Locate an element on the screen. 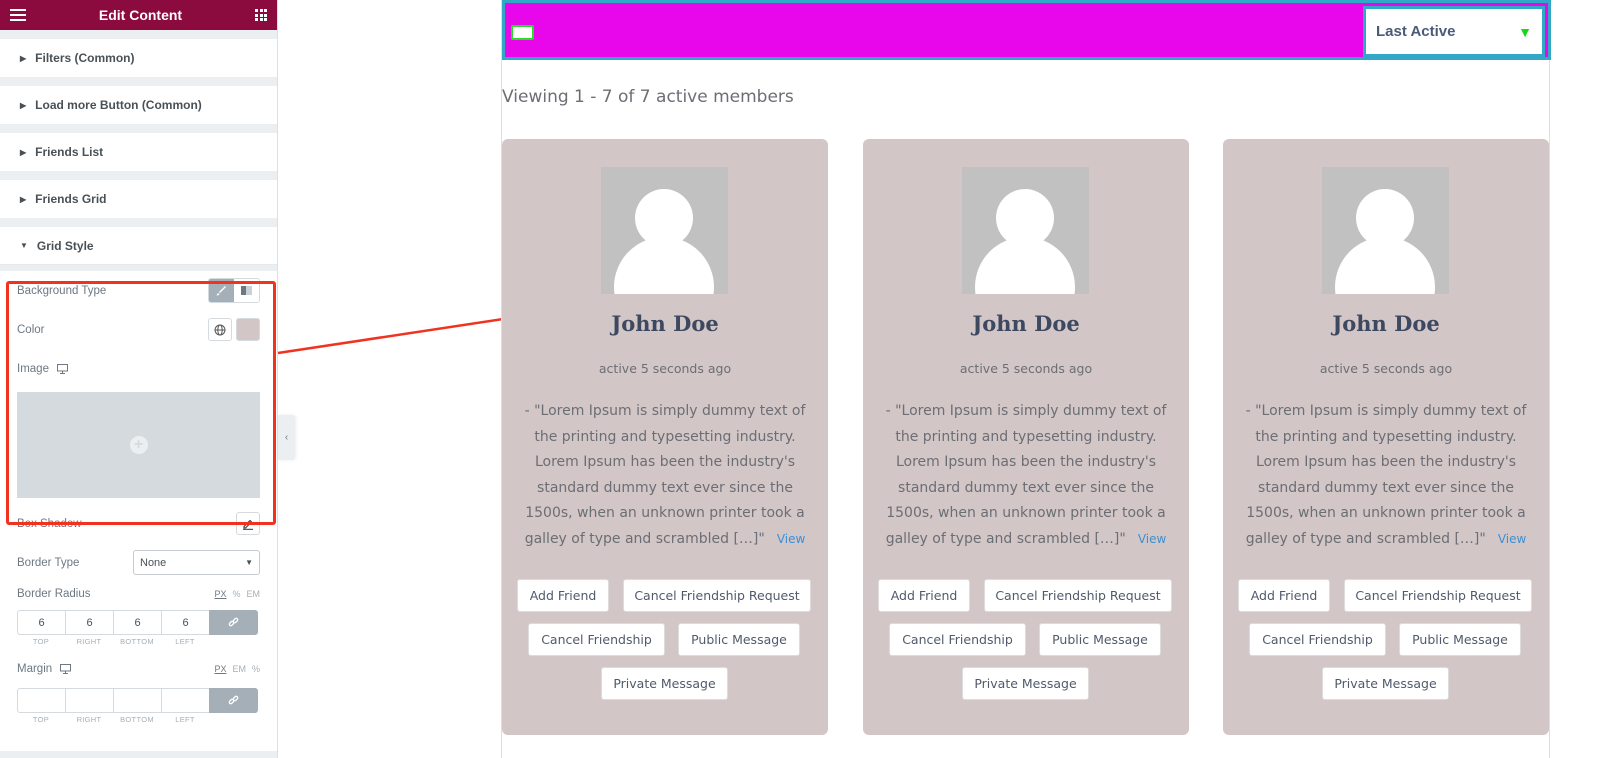 The height and width of the screenshot is (758, 1600). radius-bottom-input: 6 is located at coordinates (137, 622).